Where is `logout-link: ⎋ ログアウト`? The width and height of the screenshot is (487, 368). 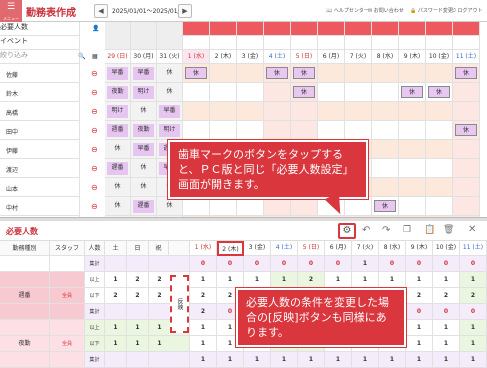
logout-link: ⎋ ログアウト is located at coordinates (467, 10).